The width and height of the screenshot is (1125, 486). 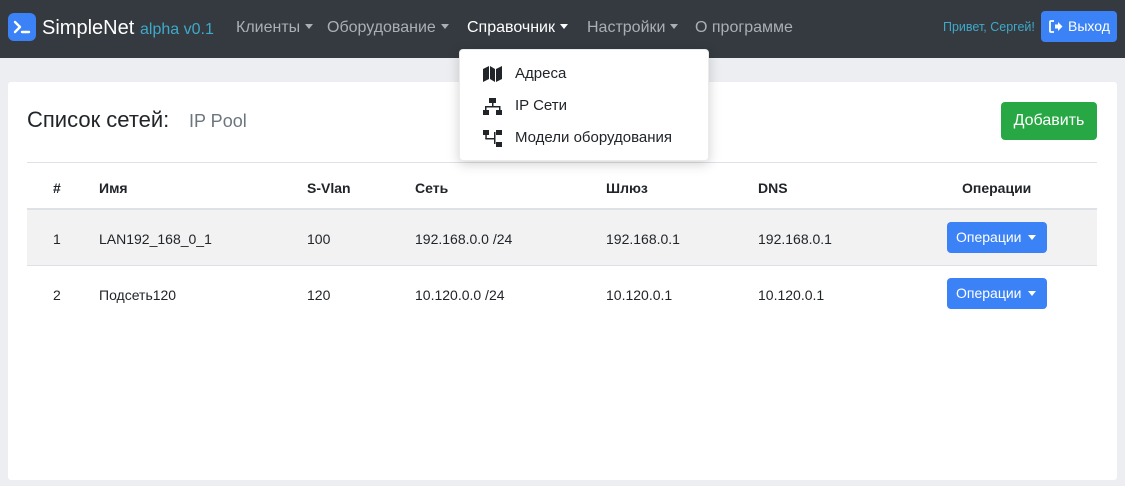 I want to click on cell-name: Подсеть120, so click(x=138, y=295).